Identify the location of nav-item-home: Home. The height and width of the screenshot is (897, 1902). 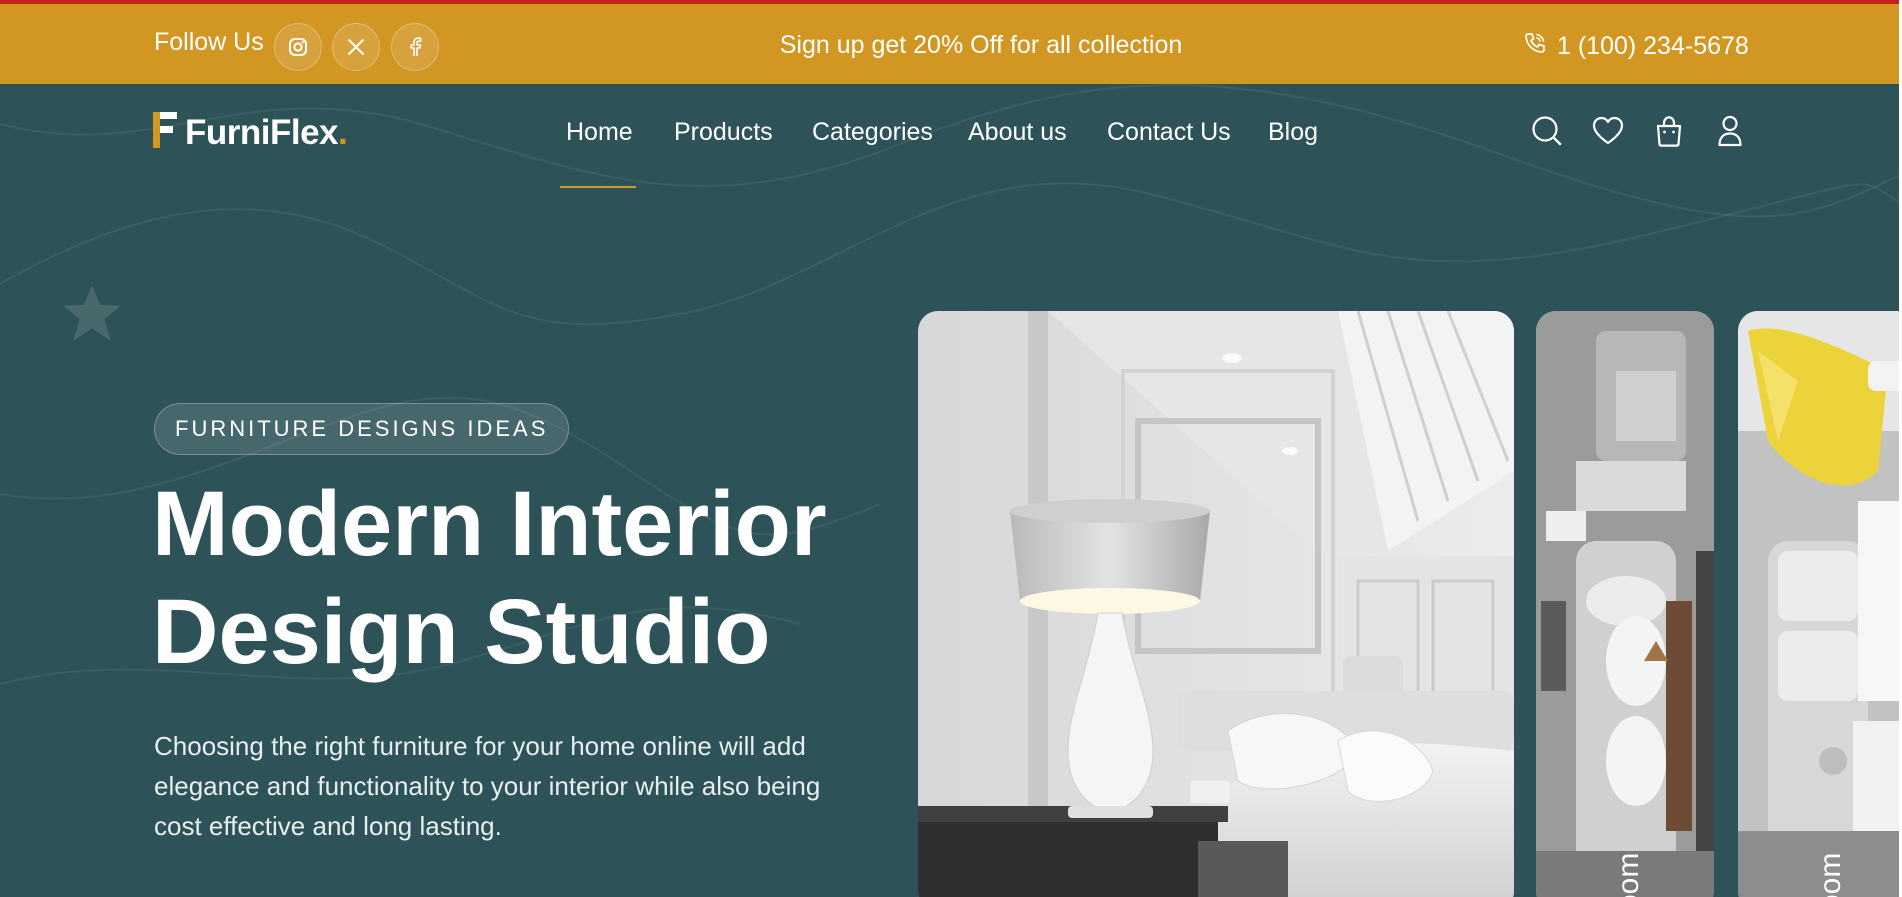
(599, 132).